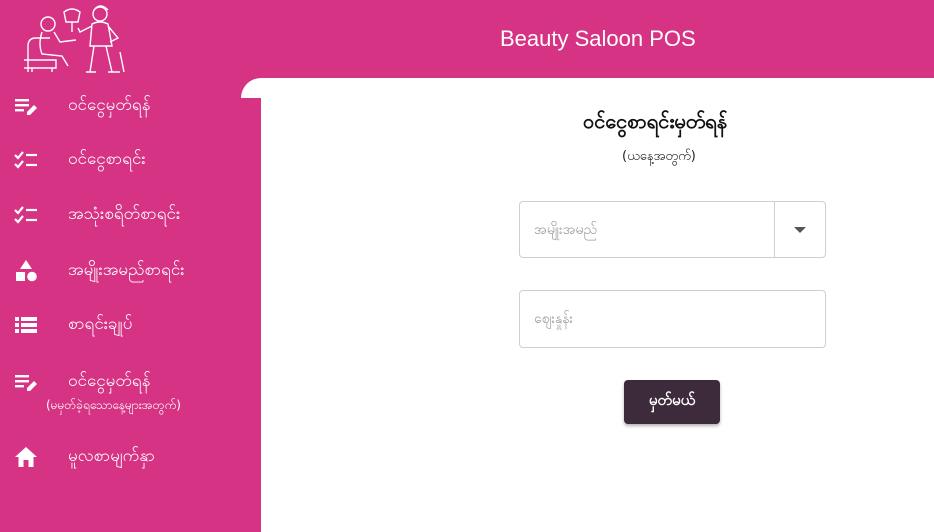  Describe the element at coordinates (113, 405) in the screenshot. I see `sidebar-item-sublabel: (မမှတ်ခဲ့ရသောနေ့များအတွက်)` at that location.